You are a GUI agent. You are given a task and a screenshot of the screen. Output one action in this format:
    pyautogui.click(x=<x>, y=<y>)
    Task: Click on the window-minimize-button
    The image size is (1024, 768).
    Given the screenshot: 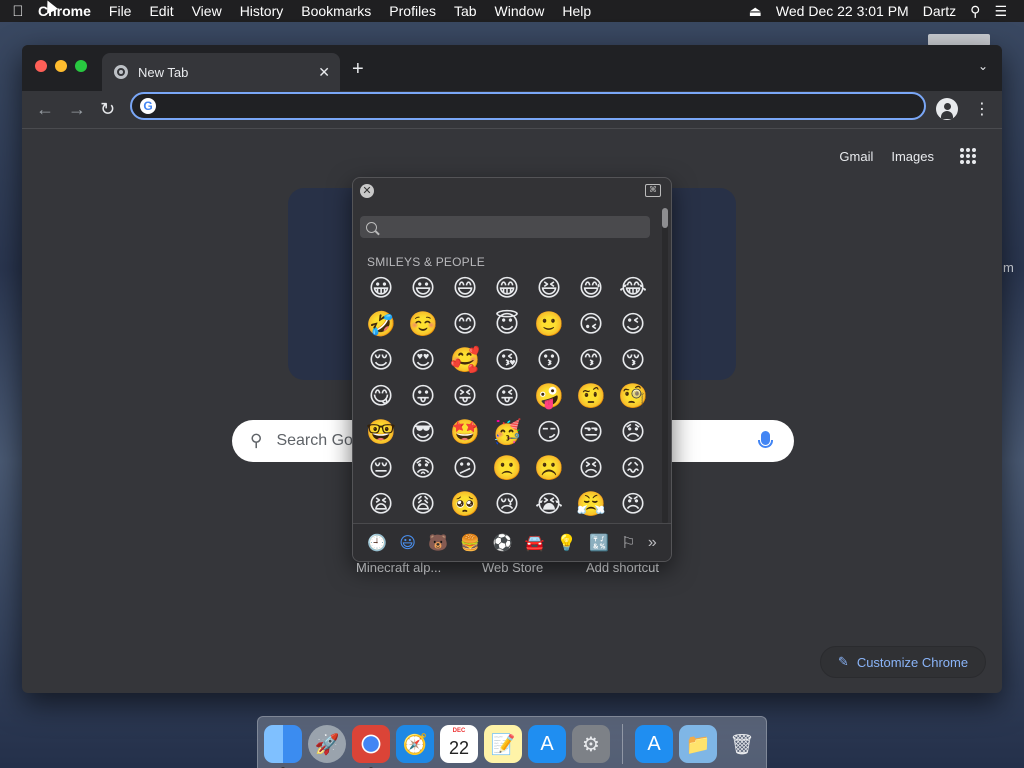 What is the action you would take?
    pyautogui.click(x=61, y=66)
    